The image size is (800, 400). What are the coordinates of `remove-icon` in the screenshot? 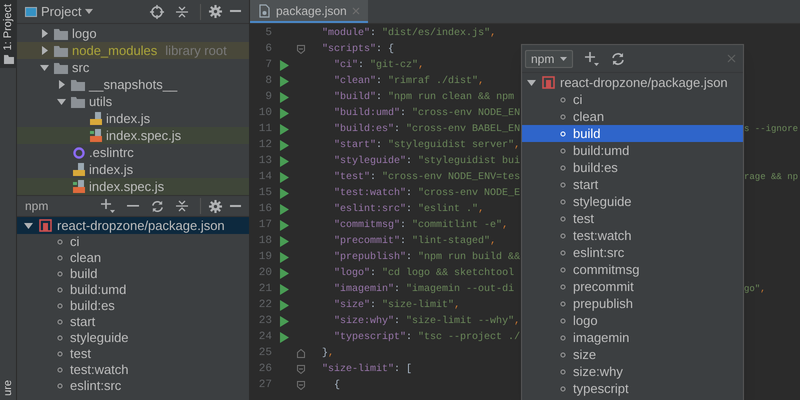 It's located at (133, 206).